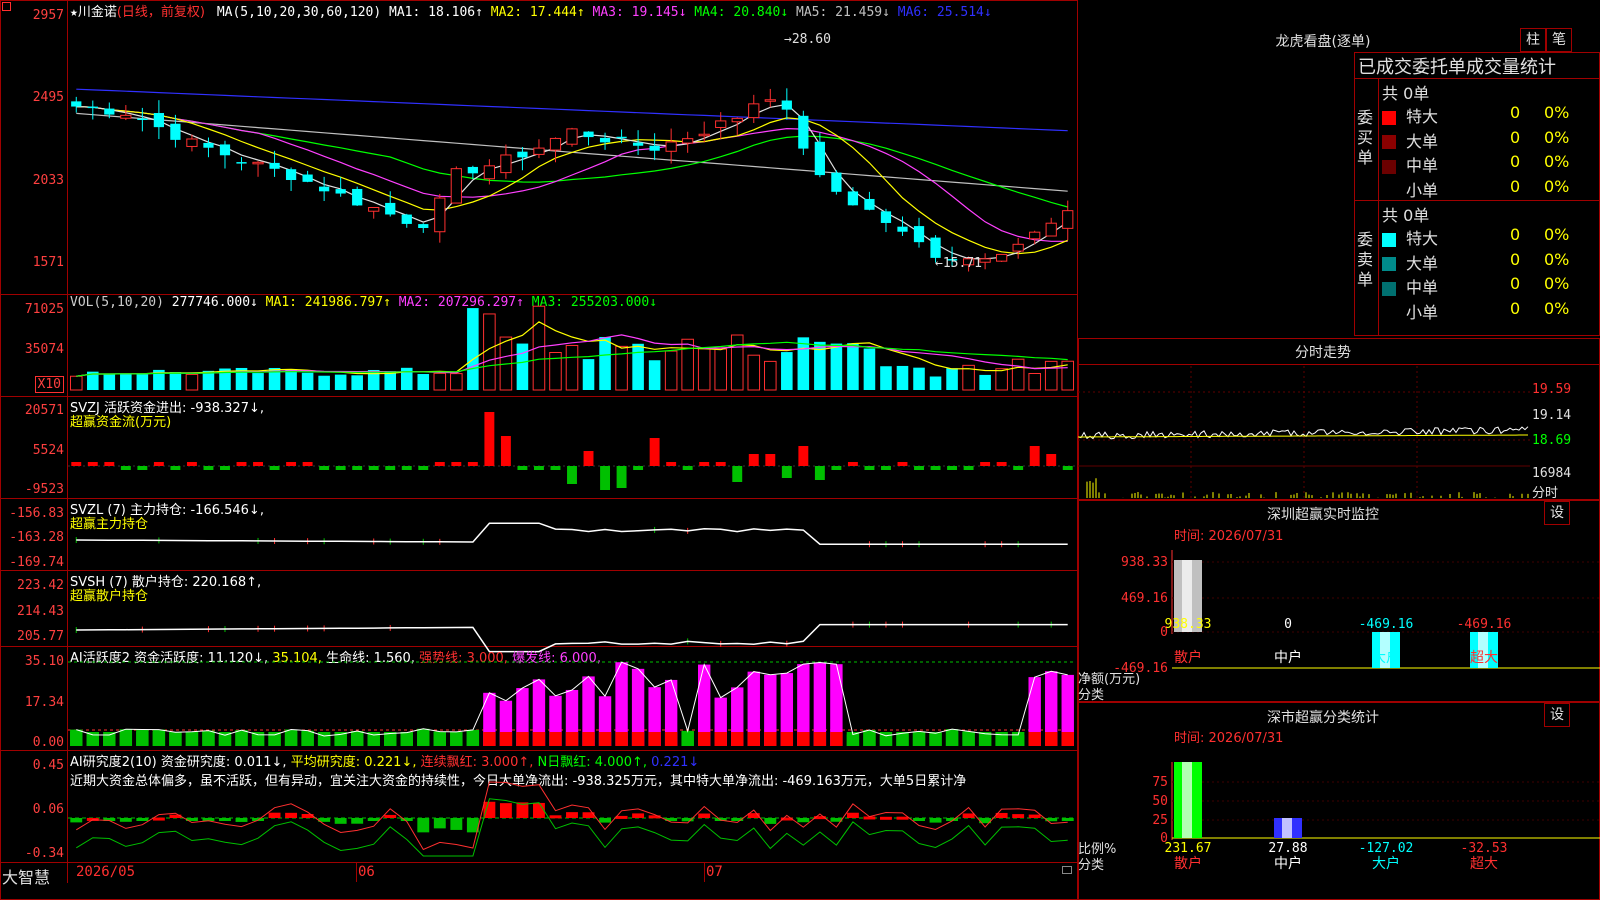 The height and width of the screenshot is (900, 1600). What do you see at coordinates (44, 489) in the screenshot?
I see `svzj-tick: -9523` at bounding box center [44, 489].